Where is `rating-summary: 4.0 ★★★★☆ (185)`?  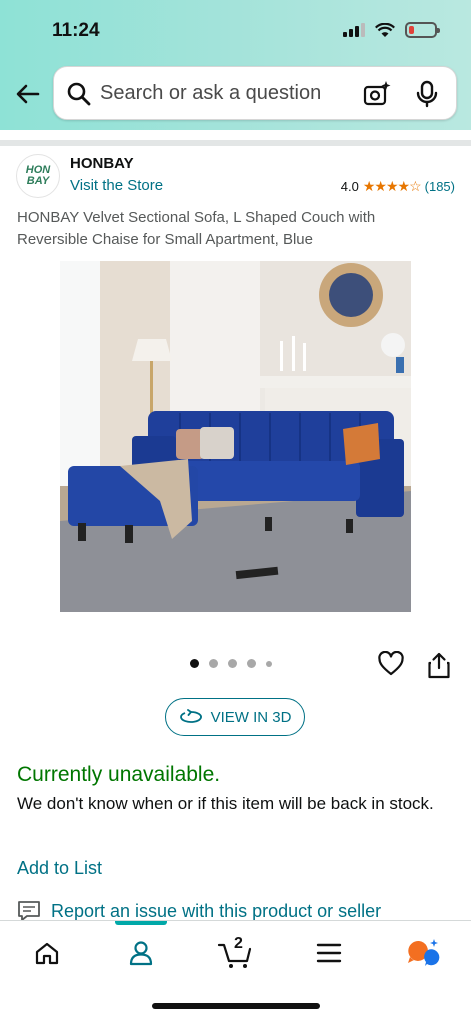
rating-summary: 4.0 ★★★★☆ (185) is located at coordinates (398, 186).